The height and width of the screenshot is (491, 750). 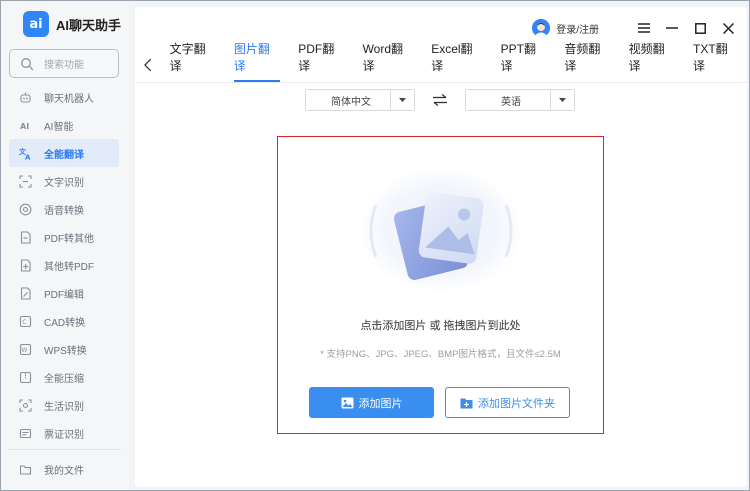 I want to click on close-button, so click(x=728, y=28).